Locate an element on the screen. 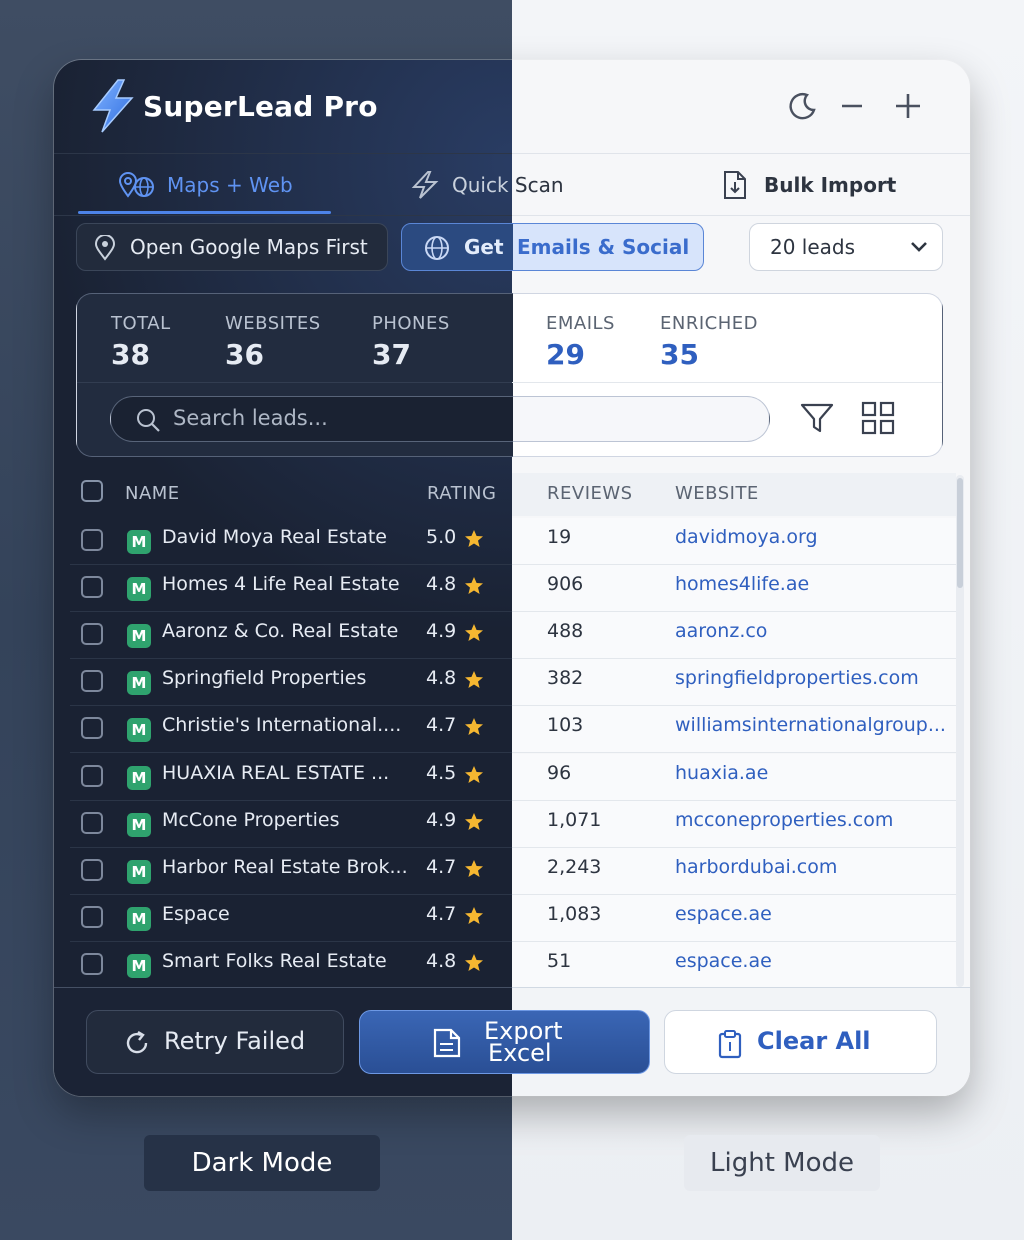 The width and height of the screenshot is (1024, 1240). row-name: Springfield Properties is located at coordinates (264, 678).